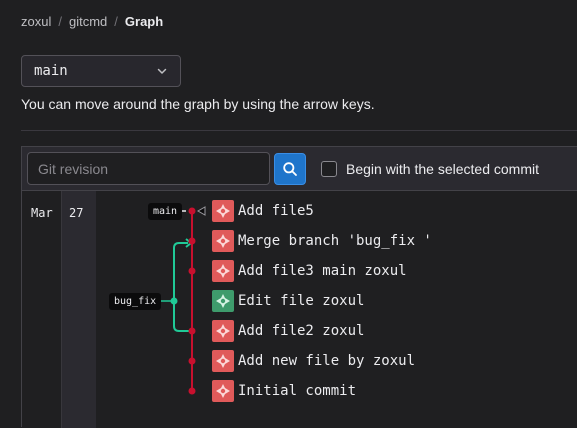 The height and width of the screenshot is (428, 577). Describe the element at coordinates (297, 391) in the screenshot. I see `commit-message: Initial commit` at that location.